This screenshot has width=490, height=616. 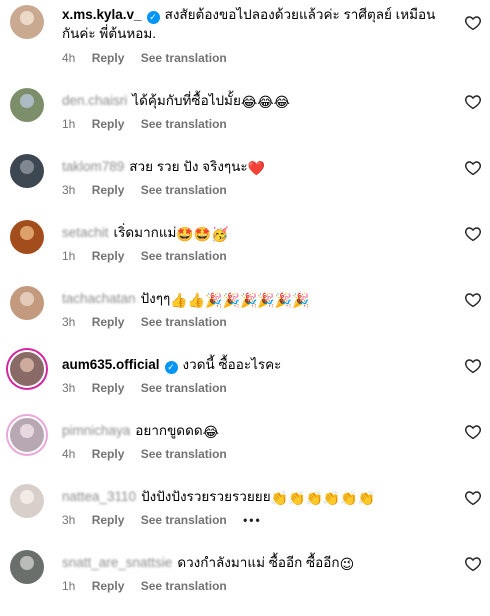 What do you see at coordinates (102, 14) in the screenshot?
I see `comment-username: x.ms.kyla.v_` at bounding box center [102, 14].